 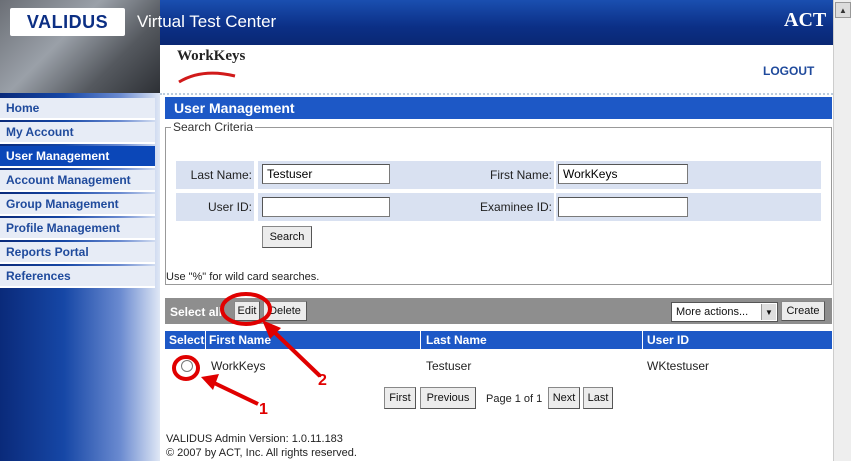 What do you see at coordinates (210, 382) in the screenshot?
I see `arrow-1-head-icon` at bounding box center [210, 382].